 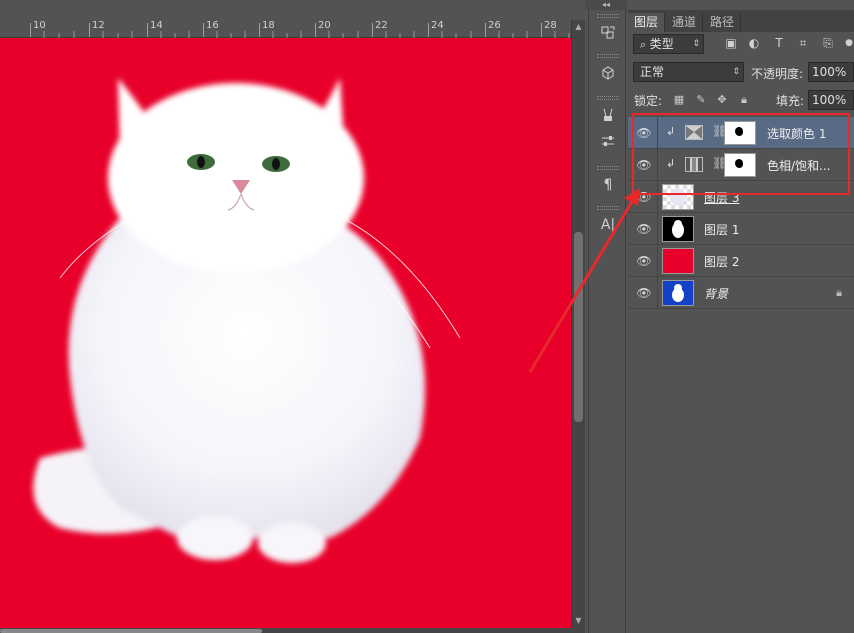 I want to click on opacity-input: 100%, so click(x=831, y=72).